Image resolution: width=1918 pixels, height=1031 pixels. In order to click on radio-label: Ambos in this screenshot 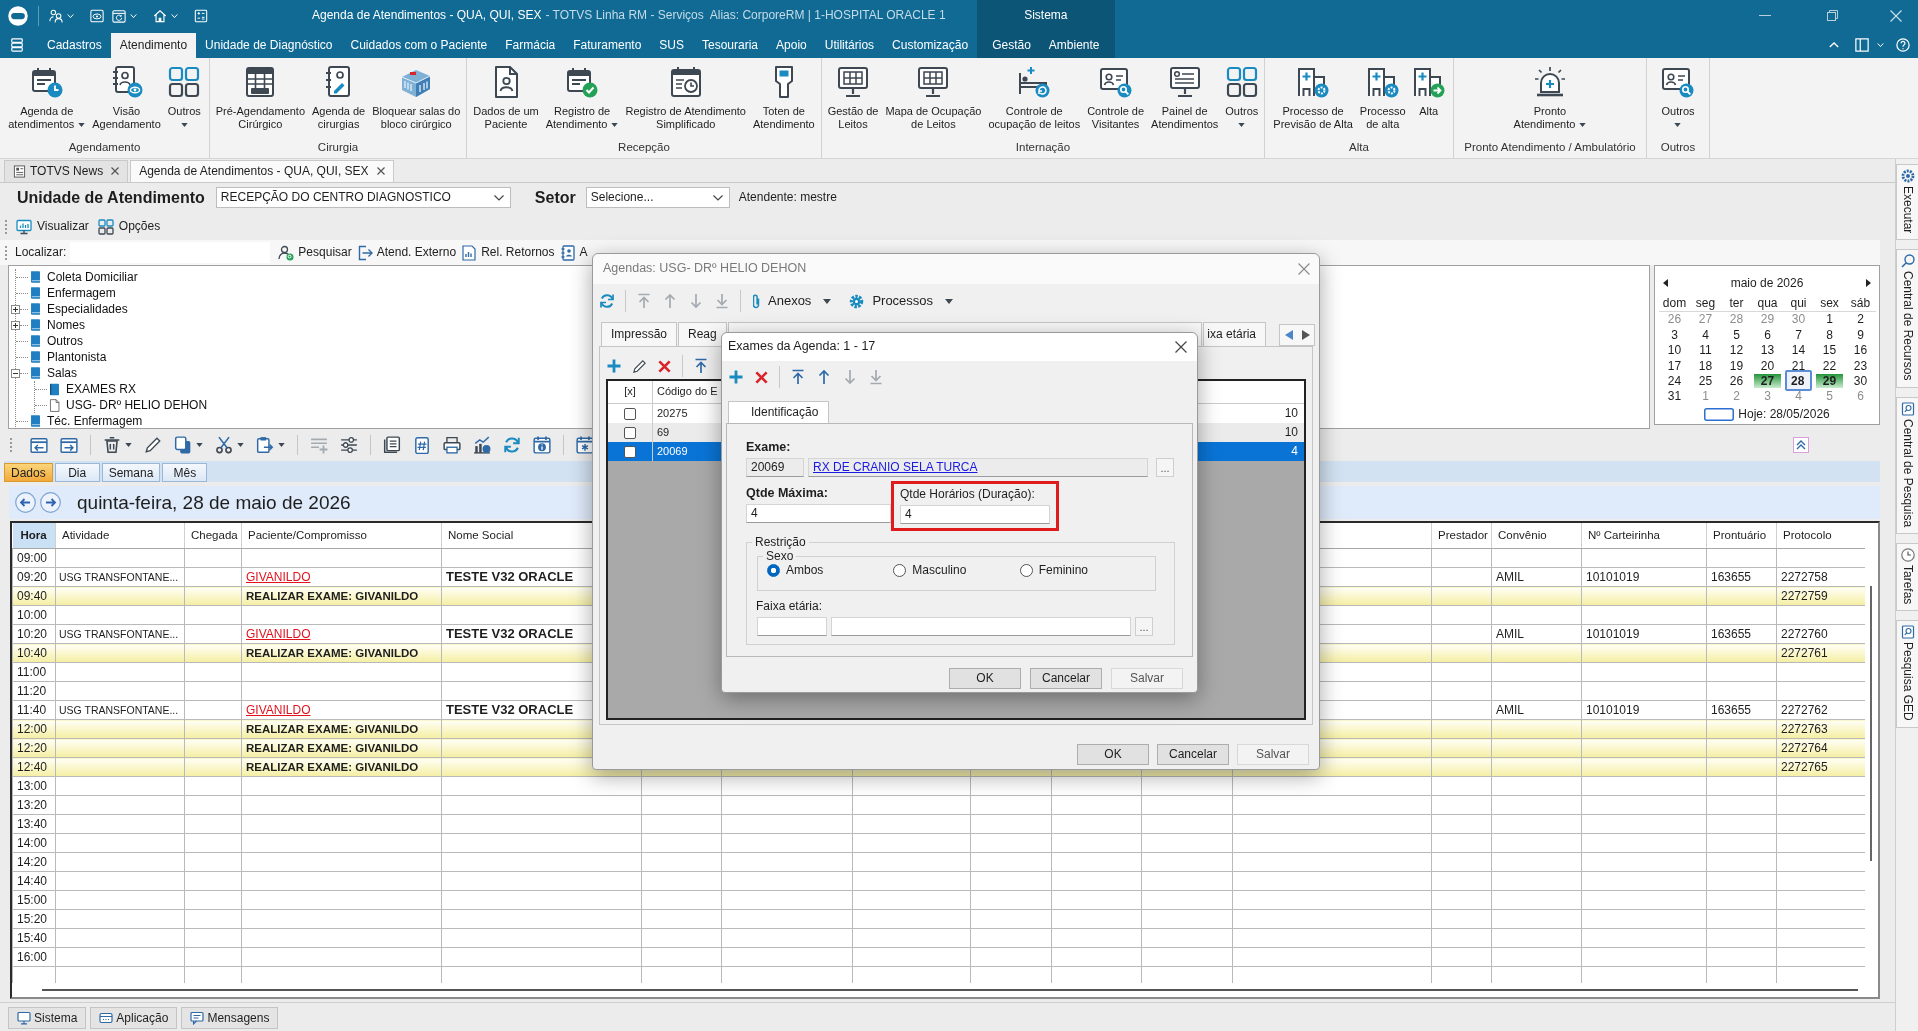, I will do `click(805, 570)`.